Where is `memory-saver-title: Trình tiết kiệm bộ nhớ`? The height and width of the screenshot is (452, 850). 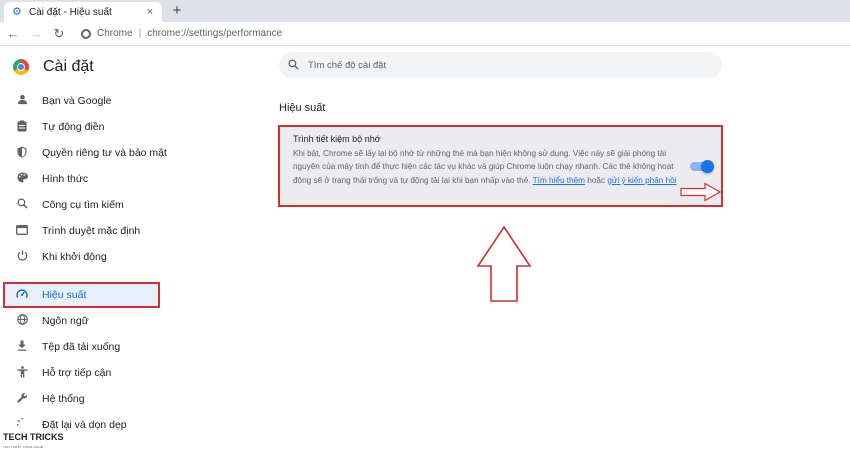 memory-saver-title: Trình tiết kiệm bộ nhớ is located at coordinates (337, 139).